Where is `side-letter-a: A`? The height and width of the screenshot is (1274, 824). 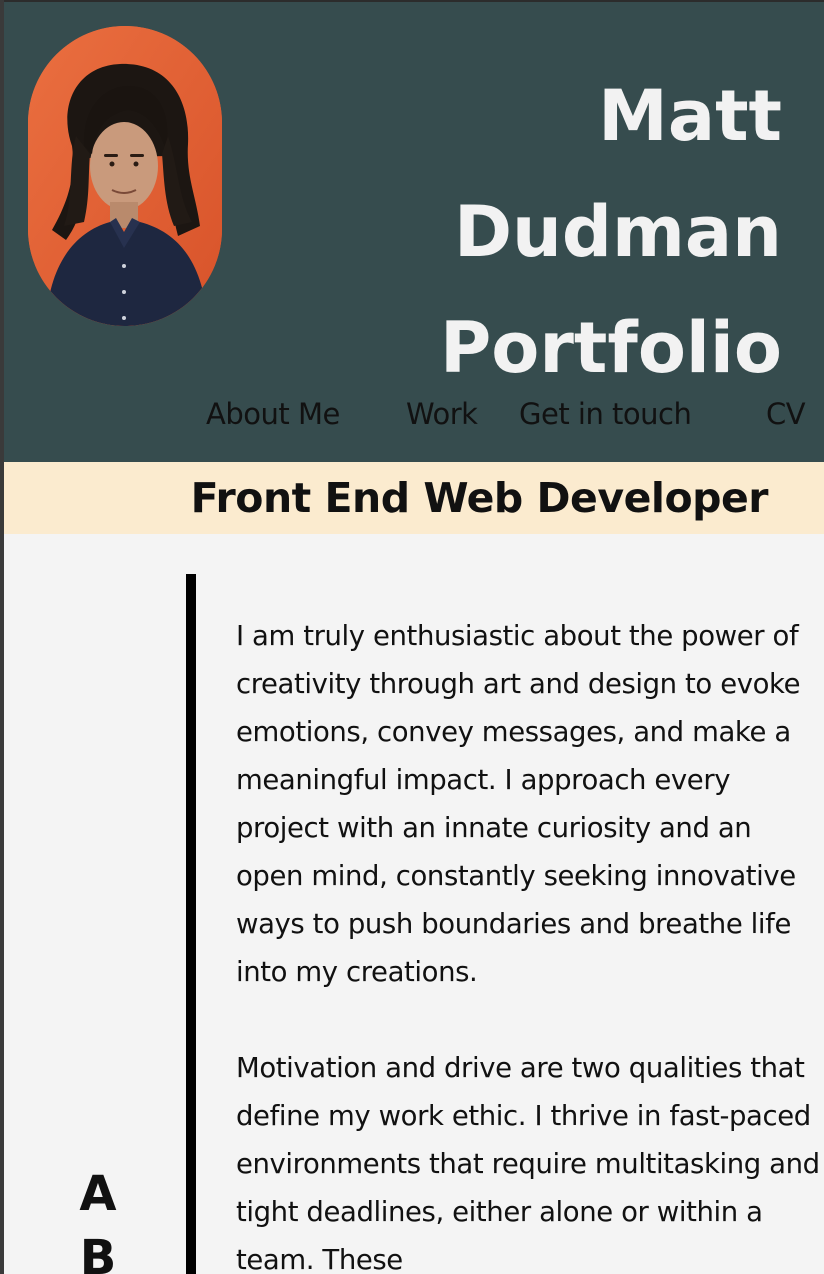 side-letter-a: A is located at coordinates (98, 1194).